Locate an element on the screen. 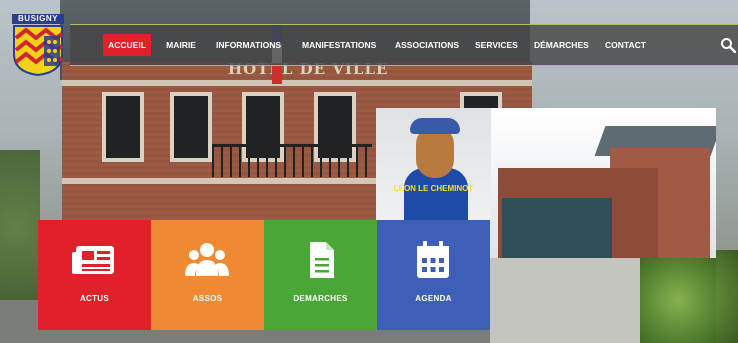 The width and height of the screenshot is (738, 343). tile-demarches: DEMARCHES is located at coordinates (320, 275).